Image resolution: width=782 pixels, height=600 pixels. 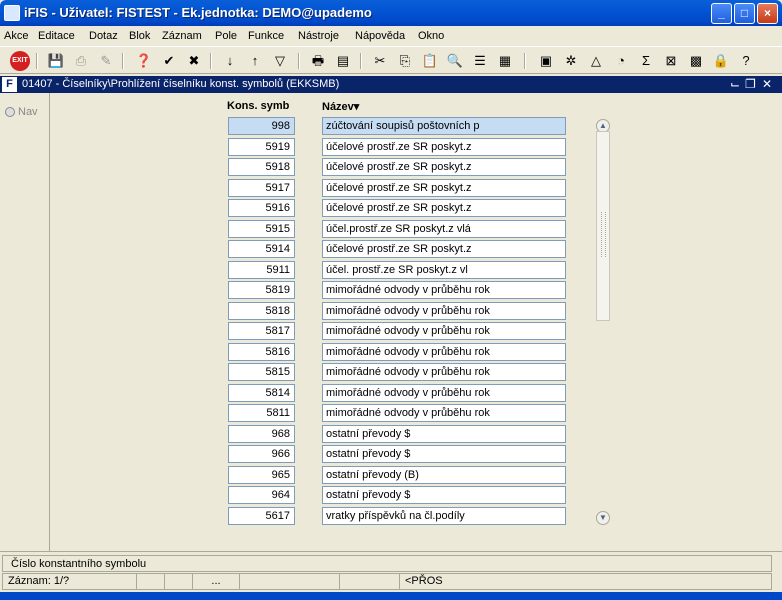 What do you see at coordinates (343, 61) in the screenshot?
I see `export-icon: ▤` at bounding box center [343, 61].